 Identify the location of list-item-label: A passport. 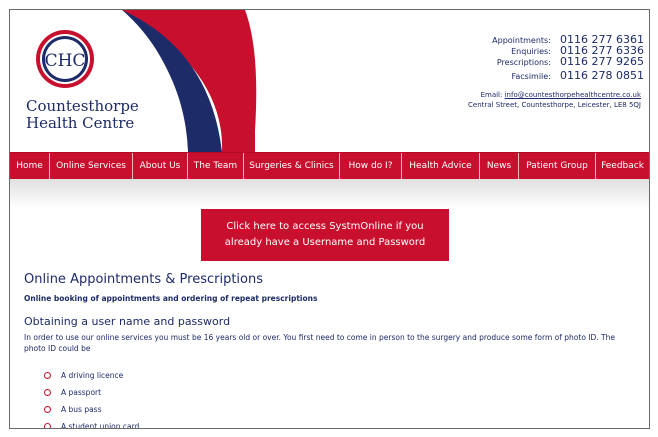
(81, 392).